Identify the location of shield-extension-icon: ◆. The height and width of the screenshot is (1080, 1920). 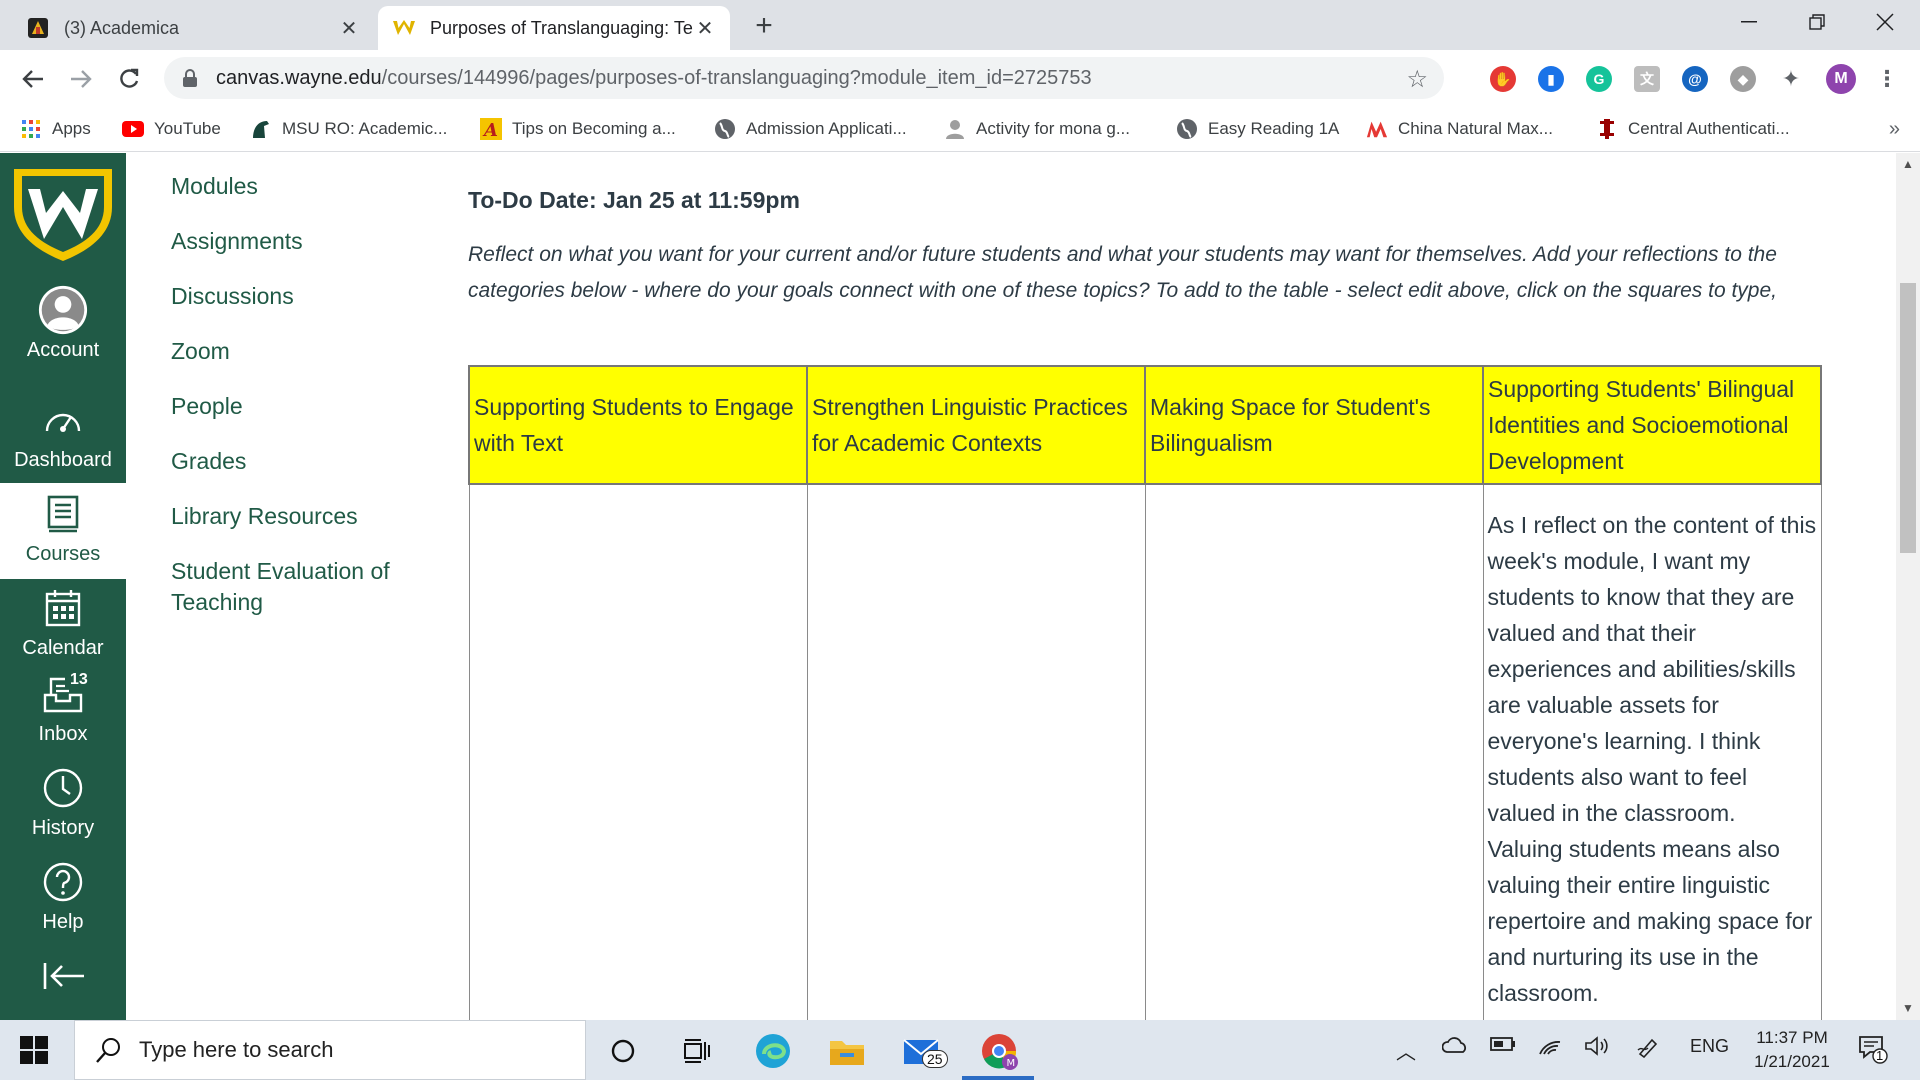
(1743, 79).